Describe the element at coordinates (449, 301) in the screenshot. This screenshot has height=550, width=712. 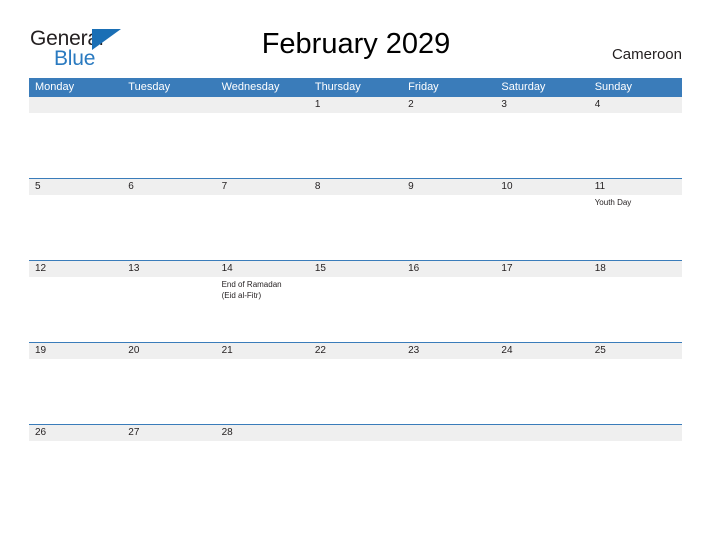
I see `calendar-day-cell: 16` at that location.